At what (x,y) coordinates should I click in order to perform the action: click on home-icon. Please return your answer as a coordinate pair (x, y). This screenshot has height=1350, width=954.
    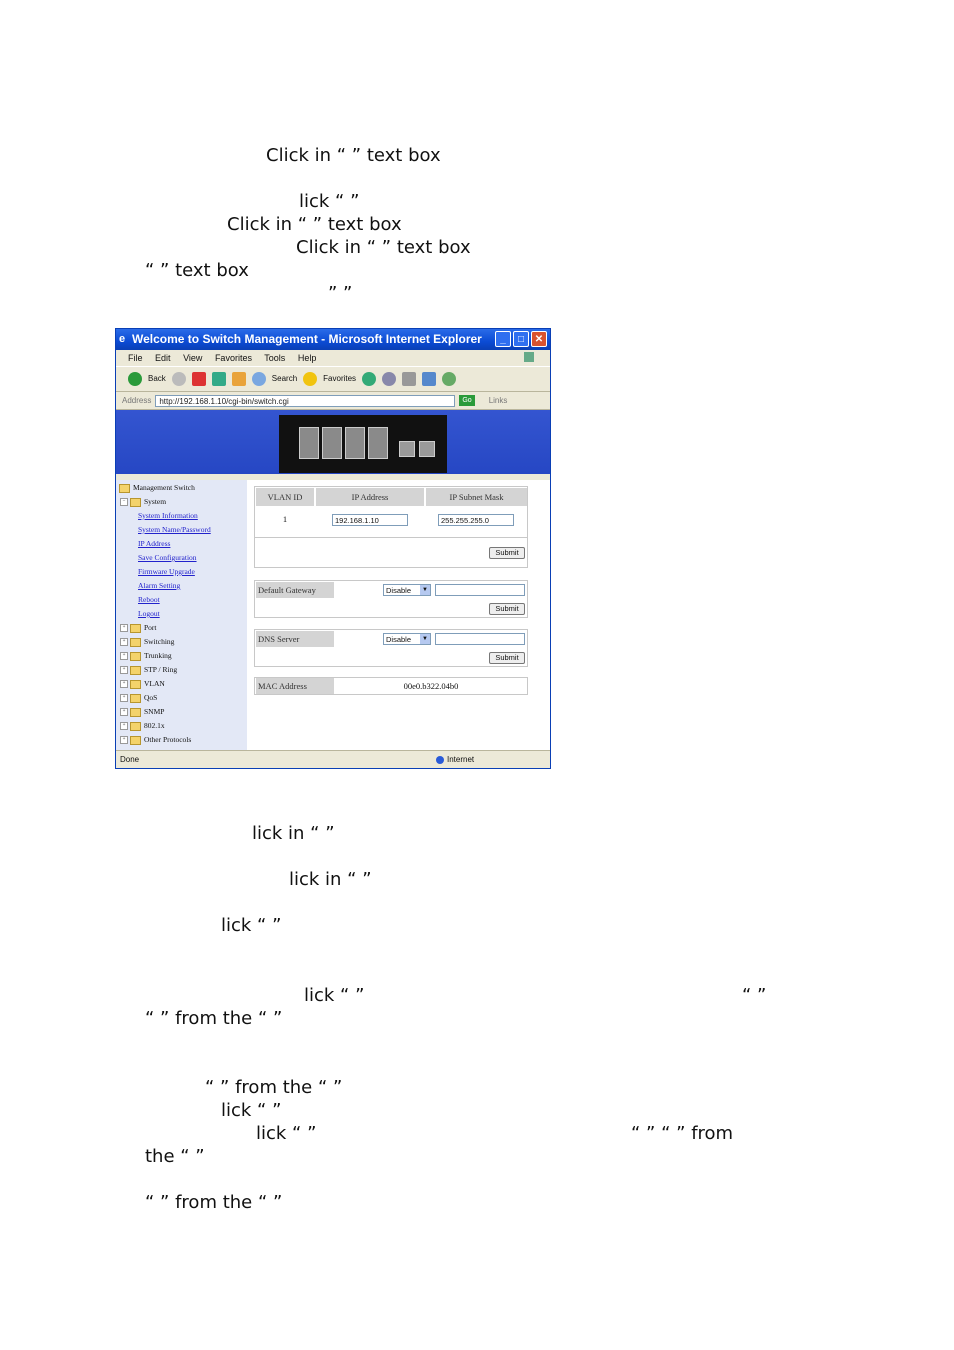
    Looking at the image, I should click on (238, 379).